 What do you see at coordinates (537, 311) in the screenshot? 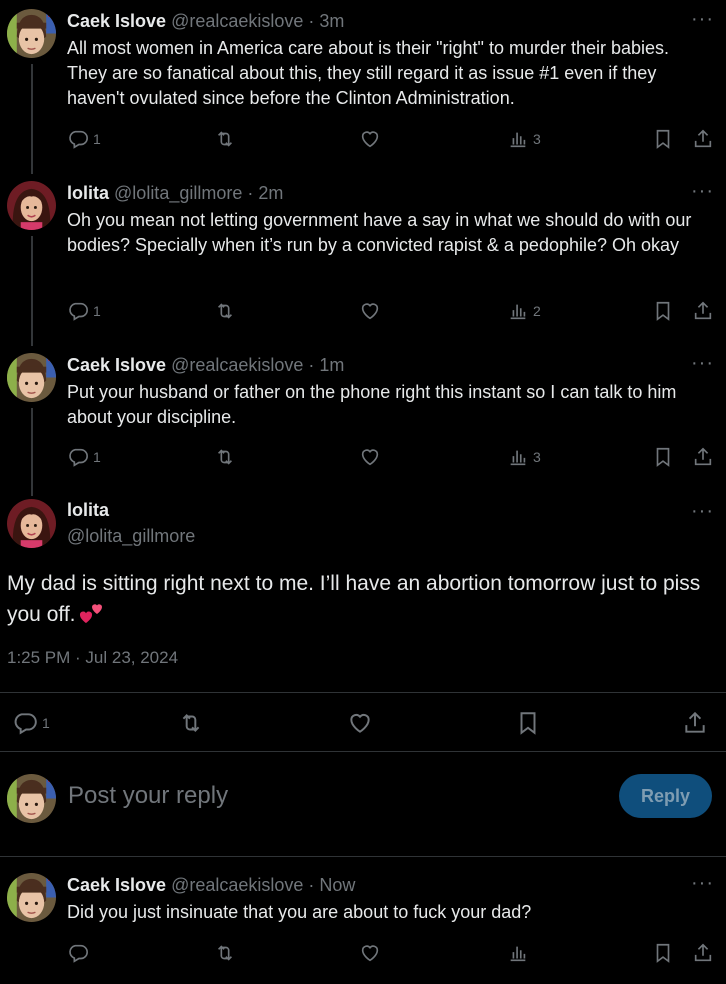
I see `views-count: 2` at bounding box center [537, 311].